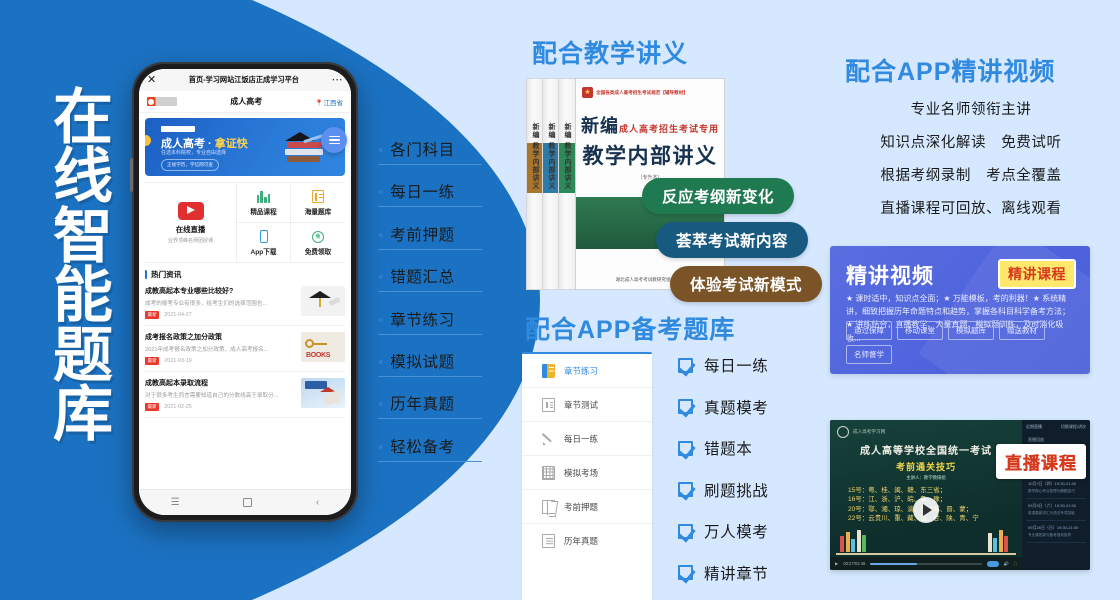 This screenshot has height=600, width=1120. What do you see at coordinates (723, 573) in the screenshot?
I see `list-item: 精讲章节` at bounding box center [723, 573].